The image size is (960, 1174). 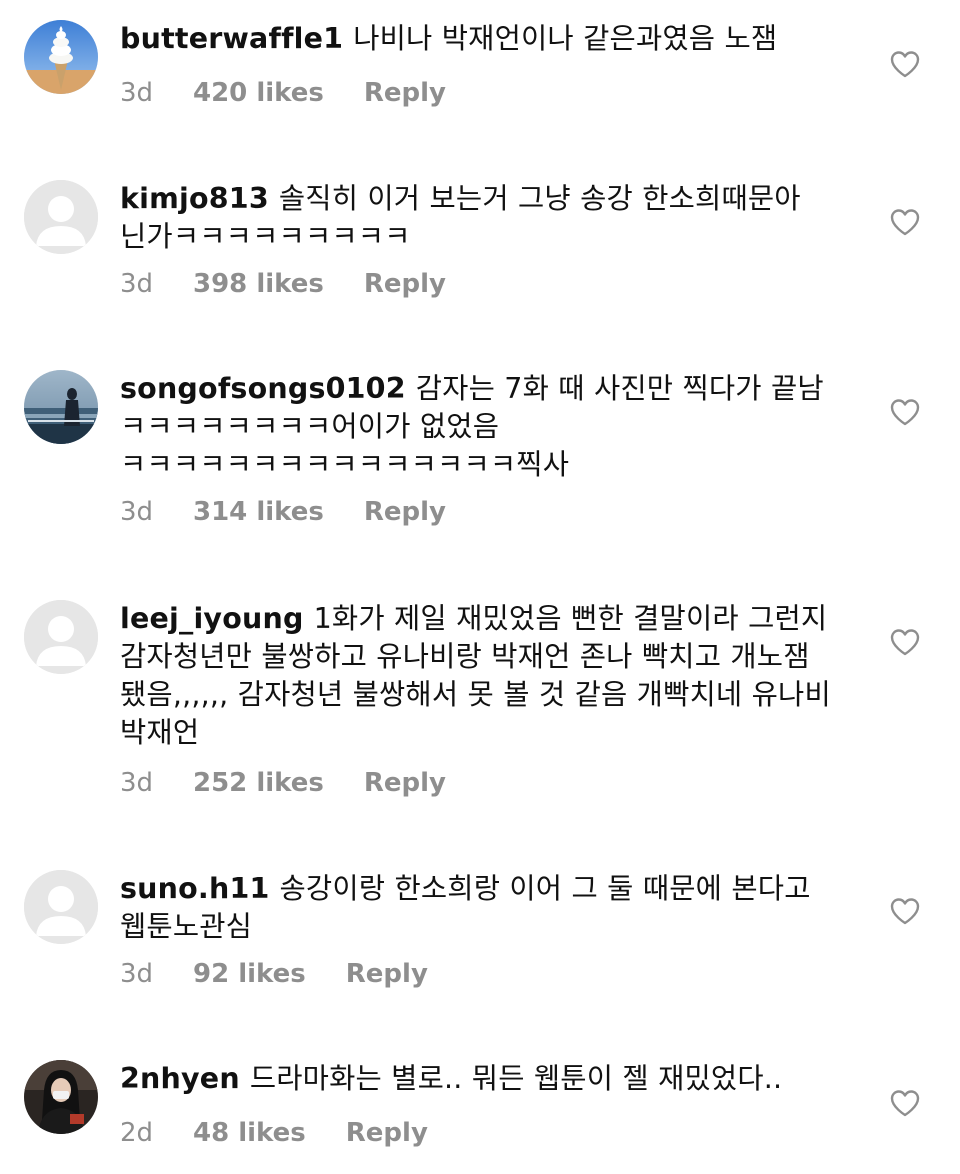 I want to click on comment-body: butterwaffle1 나비나 박재언이나 같은과였음 노잼, so click(x=480, y=39).